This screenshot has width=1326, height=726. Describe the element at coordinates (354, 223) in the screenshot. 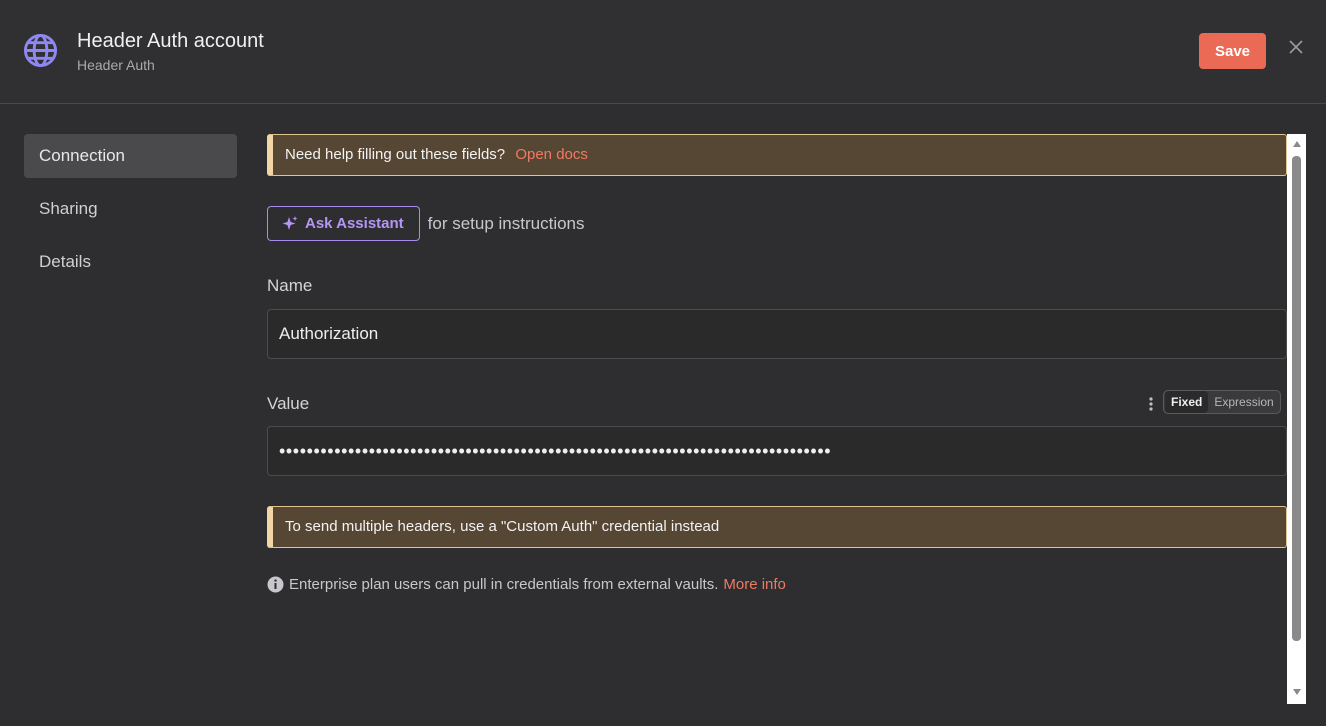

I see `ask-assistant-label: Ask Assistant` at that location.